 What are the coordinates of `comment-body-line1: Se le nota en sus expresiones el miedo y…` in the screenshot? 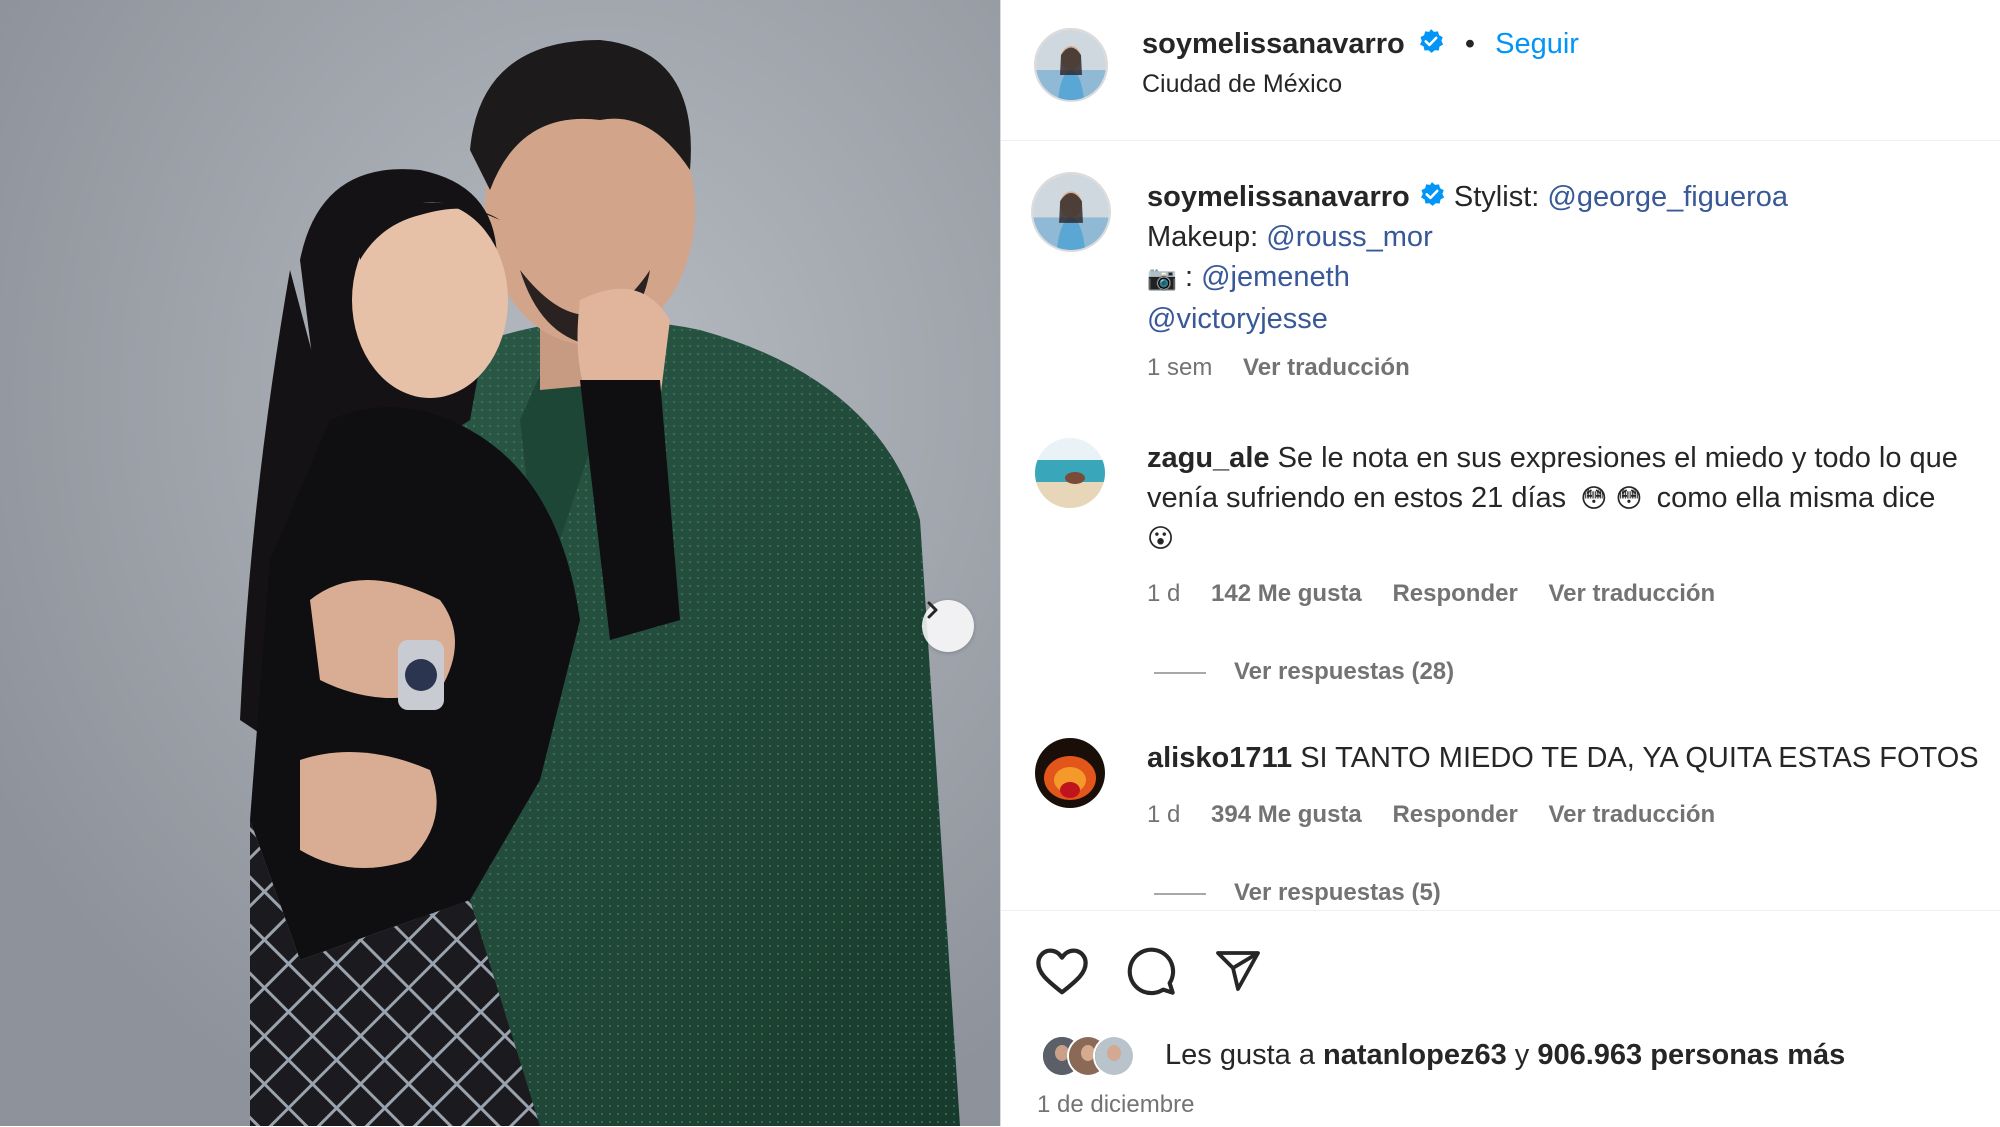 It's located at (1617, 458).